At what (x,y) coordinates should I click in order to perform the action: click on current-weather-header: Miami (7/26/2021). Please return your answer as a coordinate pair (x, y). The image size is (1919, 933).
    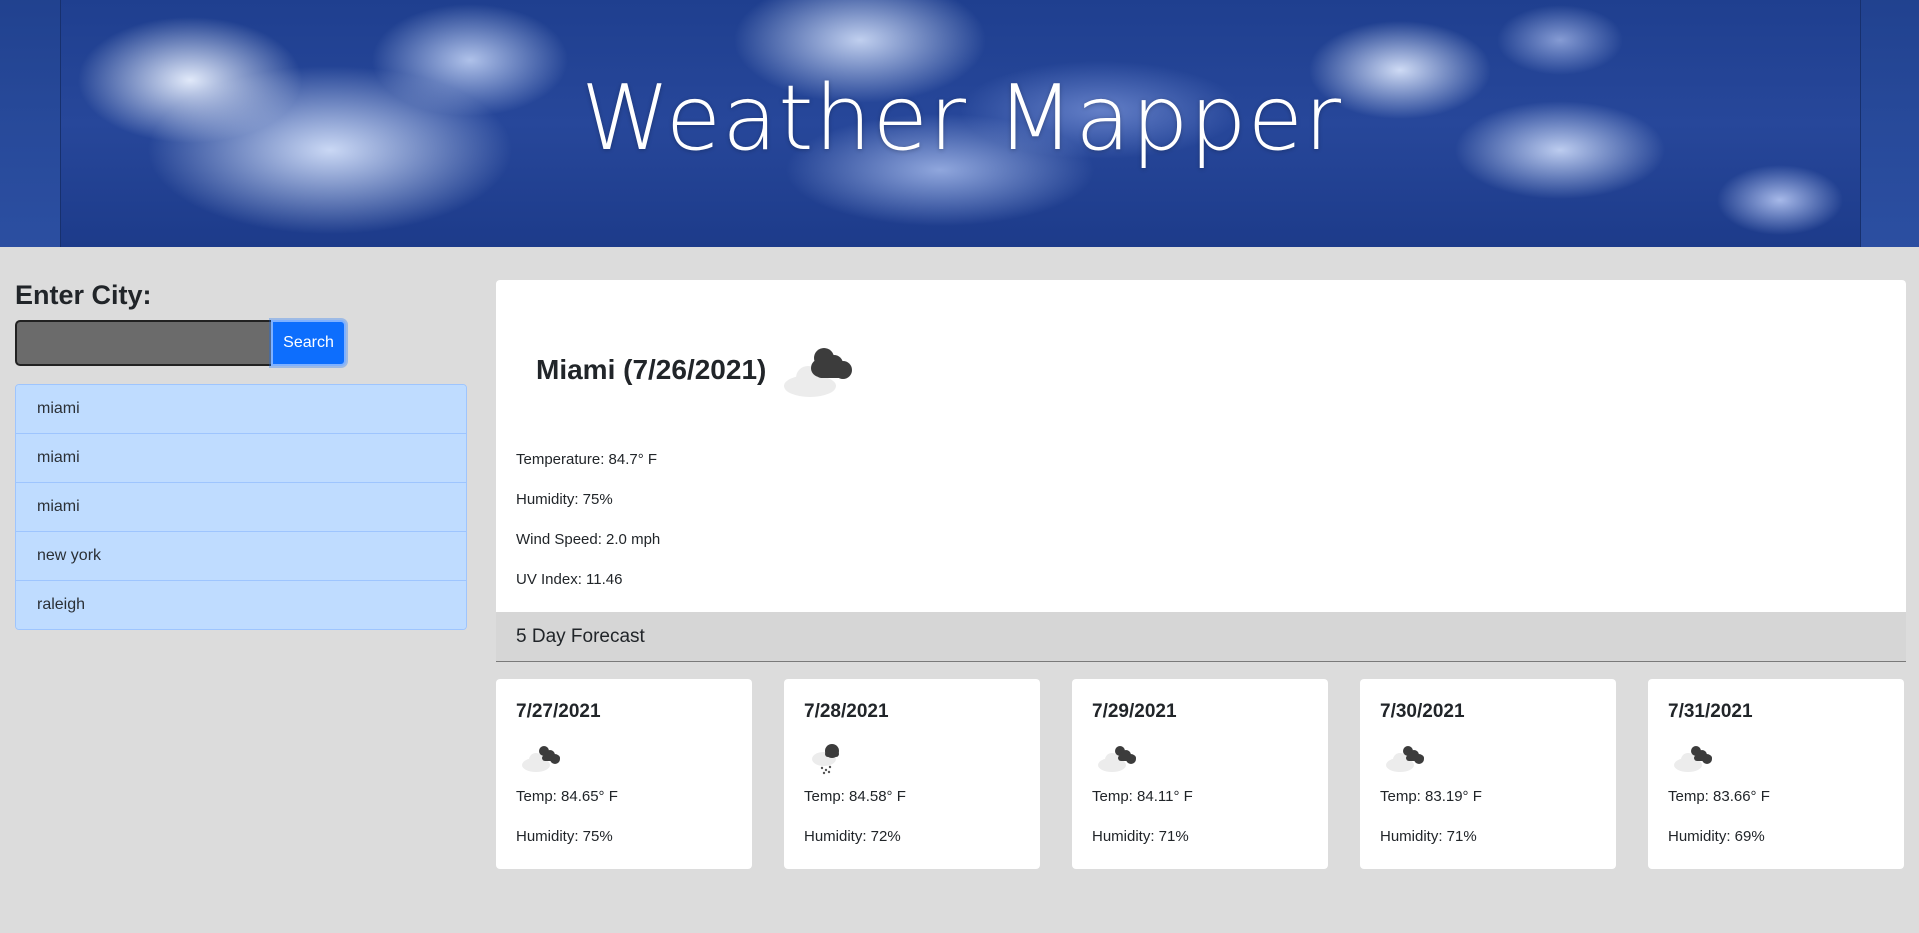
    Looking at the image, I should click on (696, 370).